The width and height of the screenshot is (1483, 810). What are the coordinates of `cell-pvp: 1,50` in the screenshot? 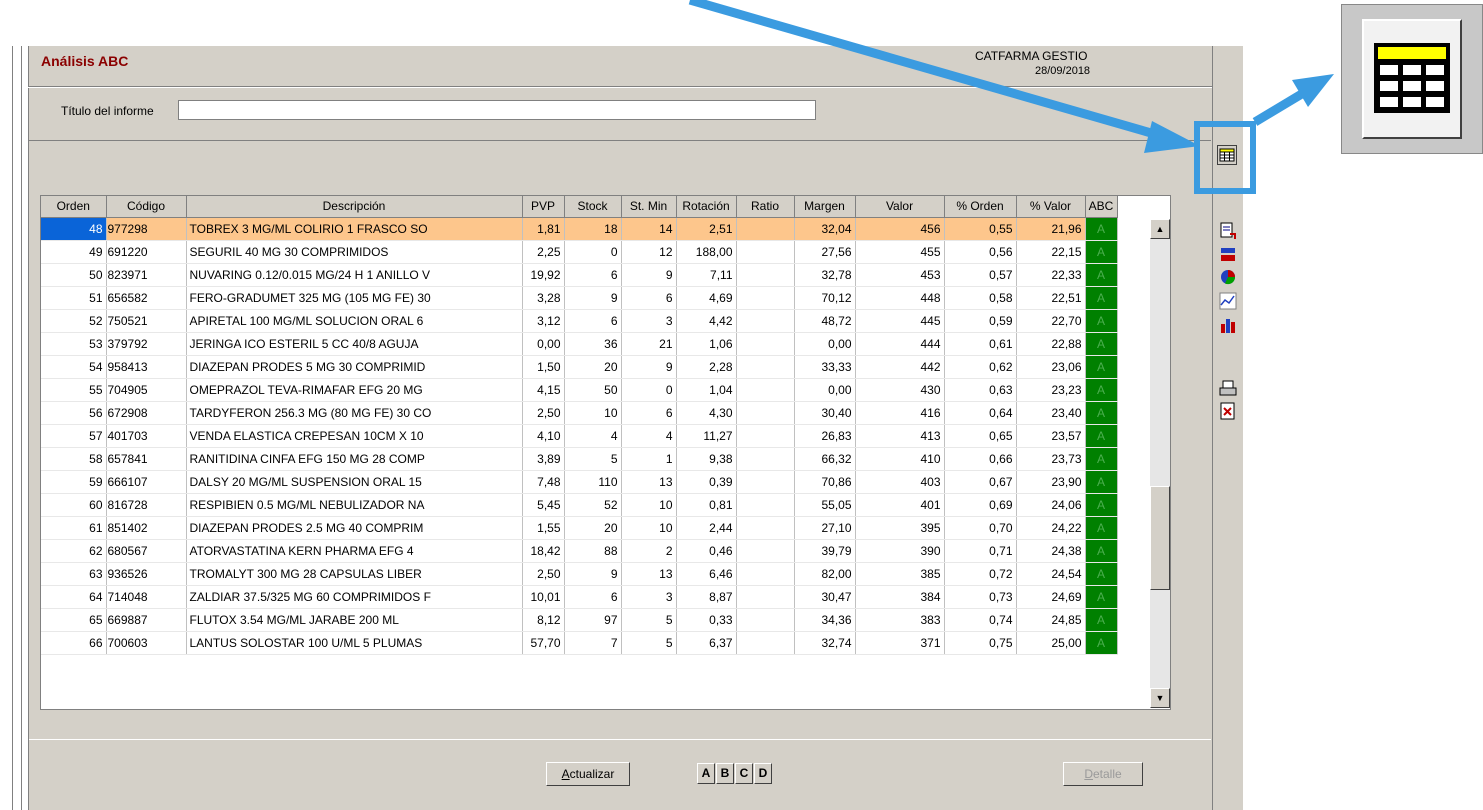 It's located at (543, 367).